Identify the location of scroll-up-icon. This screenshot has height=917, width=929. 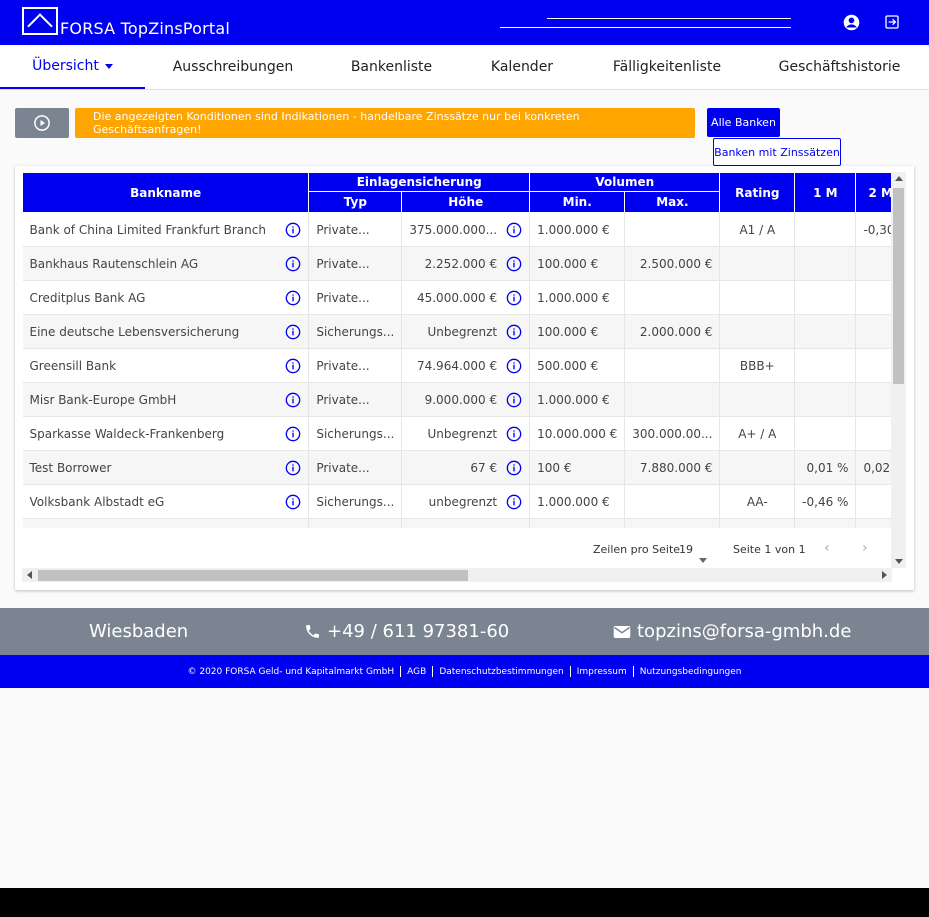
(899, 178).